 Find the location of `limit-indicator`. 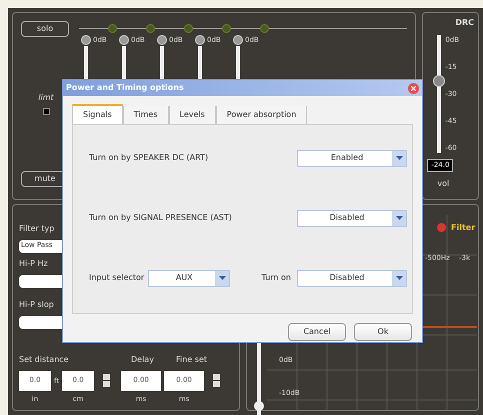

limit-indicator is located at coordinates (46, 112).